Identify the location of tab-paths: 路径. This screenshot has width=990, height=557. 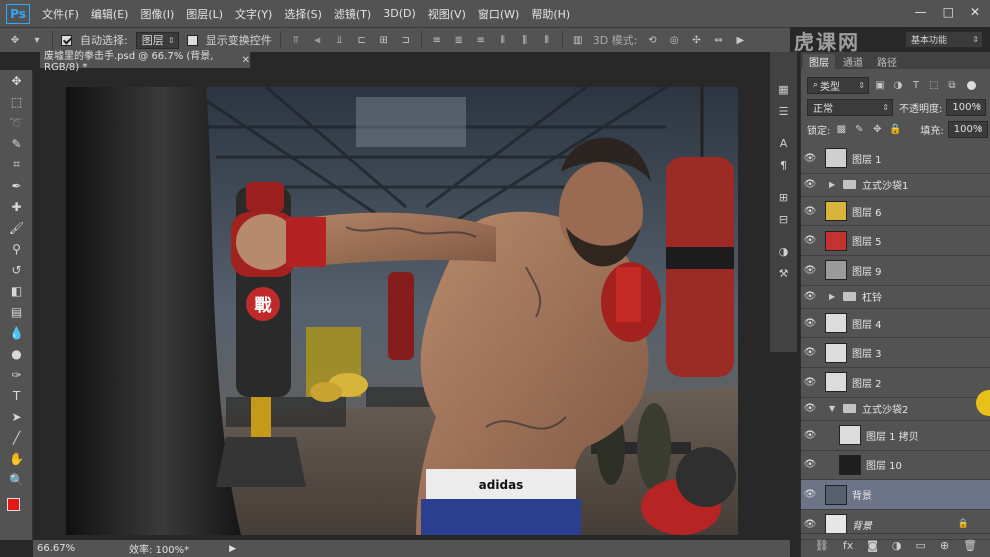
(887, 61).